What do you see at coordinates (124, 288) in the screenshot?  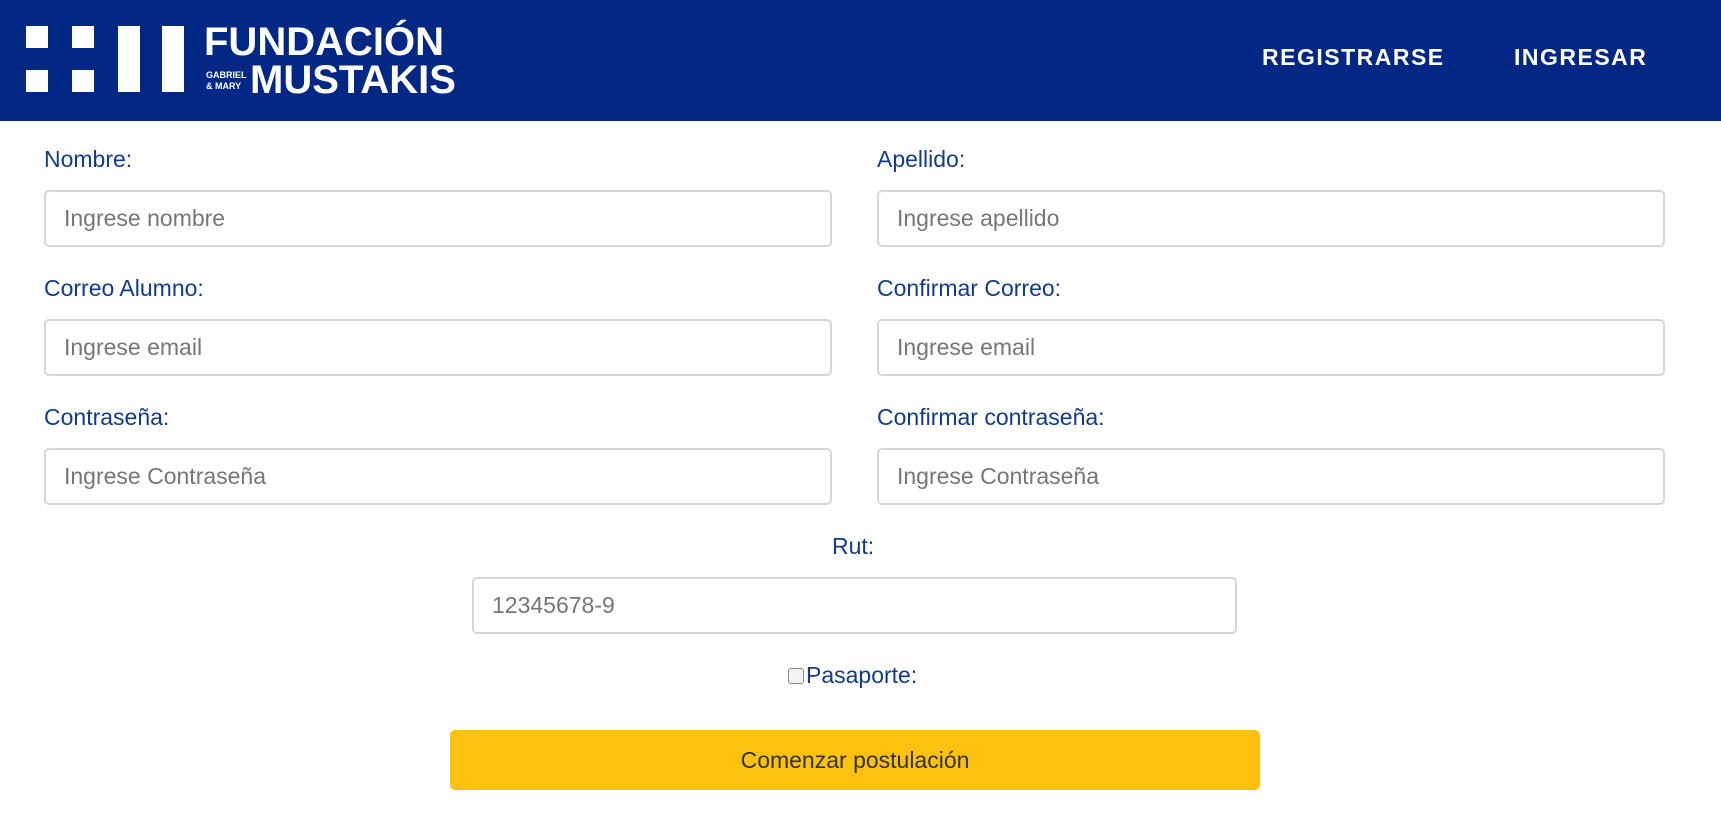 I see `correo-label: Correo Alumno:` at bounding box center [124, 288].